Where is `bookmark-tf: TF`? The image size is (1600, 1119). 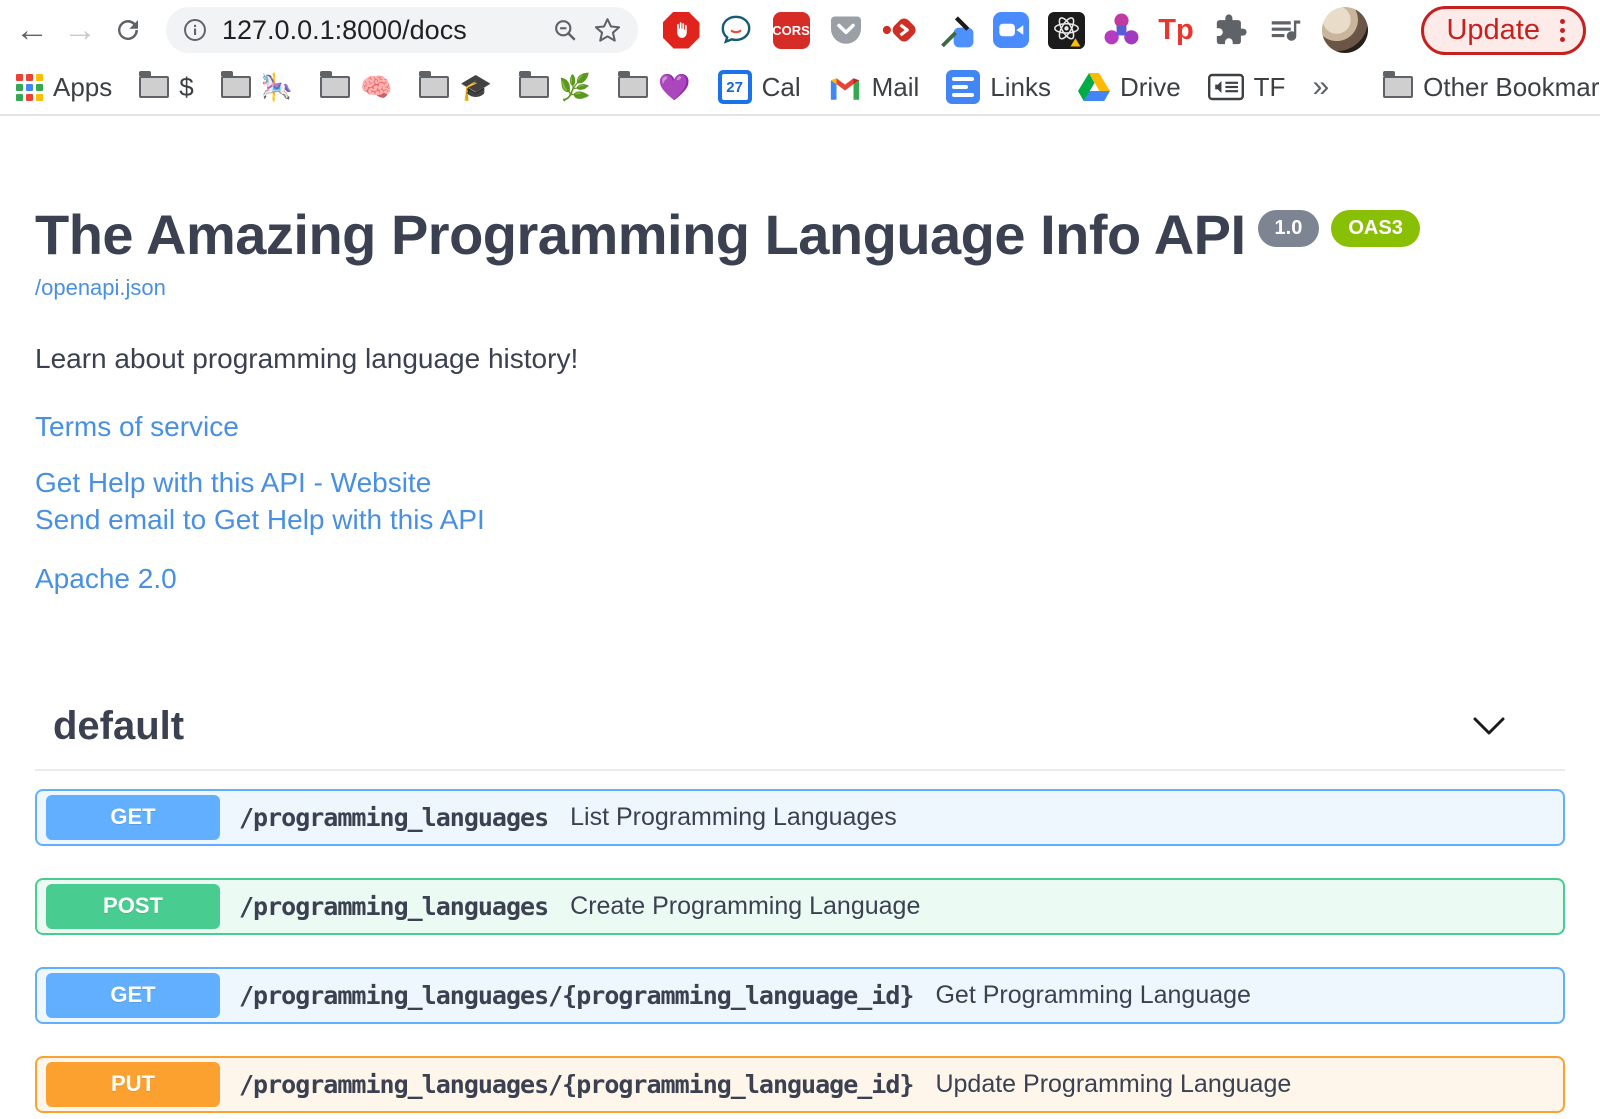 bookmark-tf: TF is located at coordinates (1246, 87).